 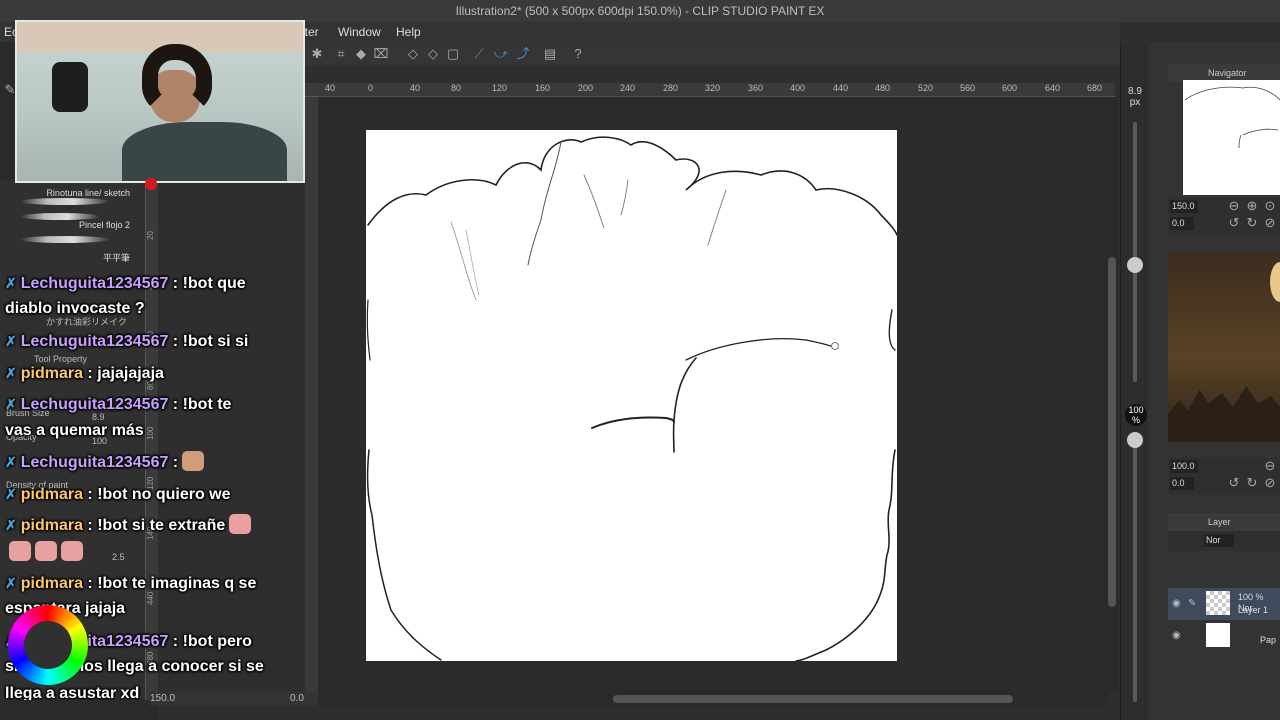 I want to click on chat-message: ✗ Lechuguita1234567 : !bot te, so click(x=118, y=404).